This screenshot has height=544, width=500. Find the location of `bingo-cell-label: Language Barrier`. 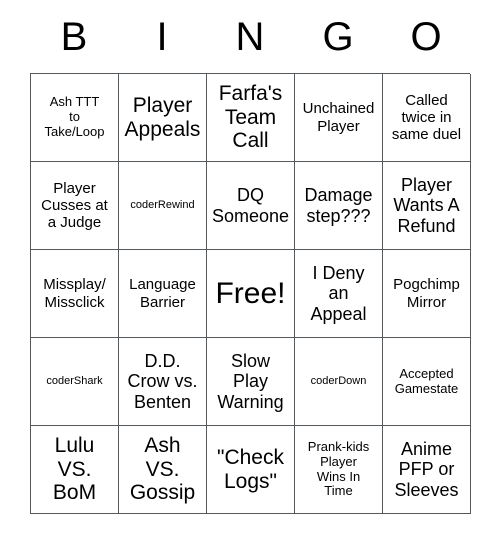

bingo-cell-label: Language Barrier is located at coordinates (162, 293).